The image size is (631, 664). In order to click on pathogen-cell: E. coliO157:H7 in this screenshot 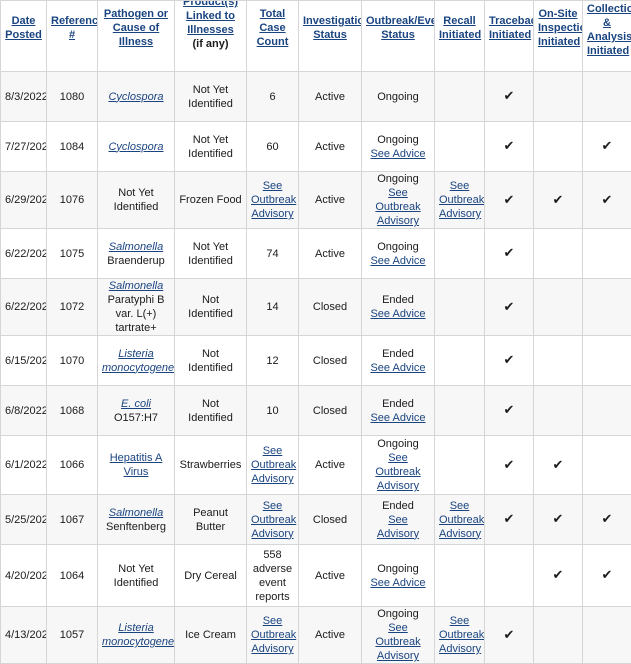, I will do `click(136, 411)`.